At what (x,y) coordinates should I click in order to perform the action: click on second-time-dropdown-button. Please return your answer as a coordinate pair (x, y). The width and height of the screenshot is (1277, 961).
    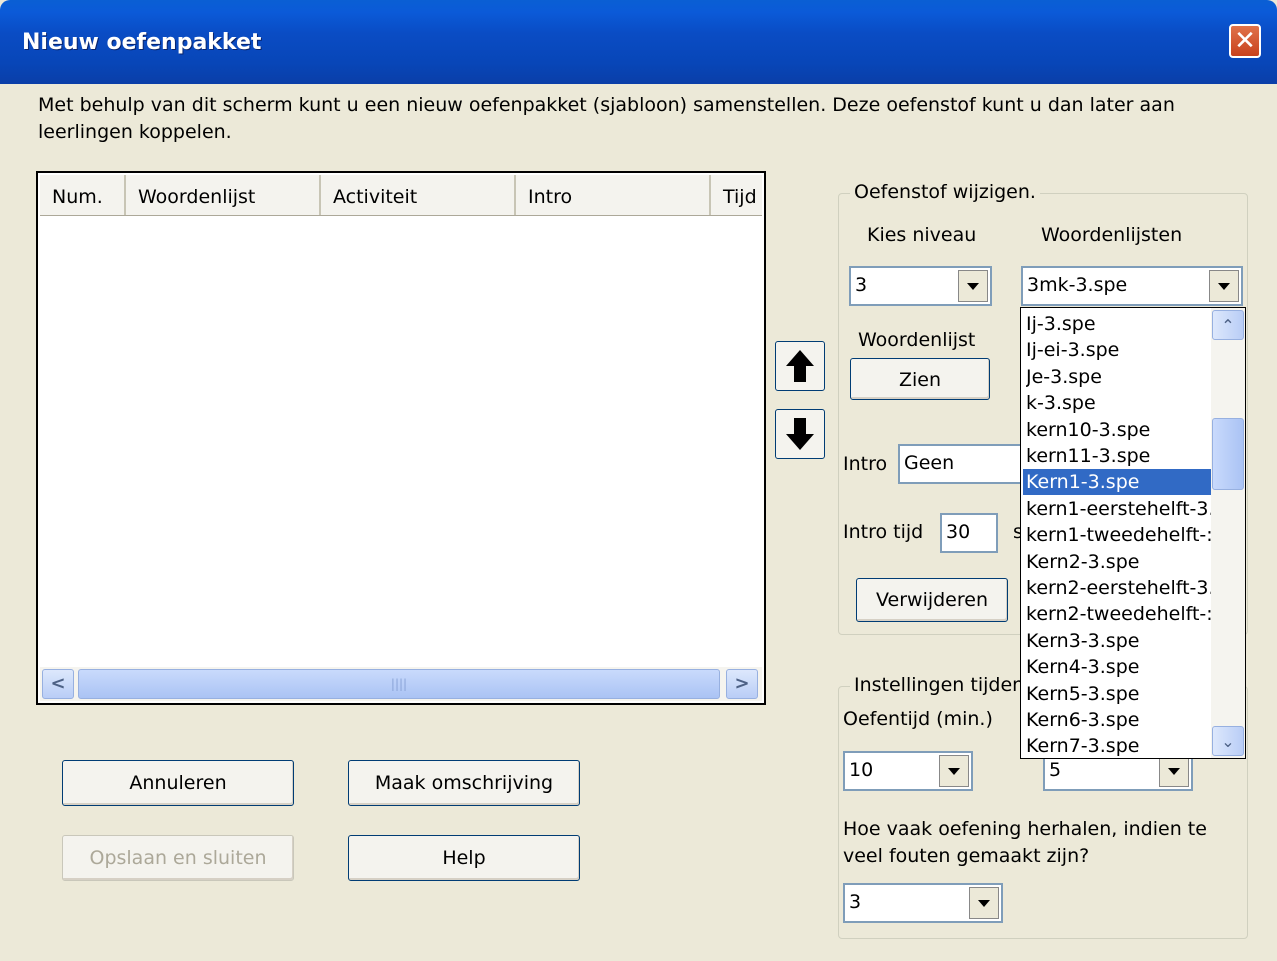
    Looking at the image, I should click on (1174, 771).